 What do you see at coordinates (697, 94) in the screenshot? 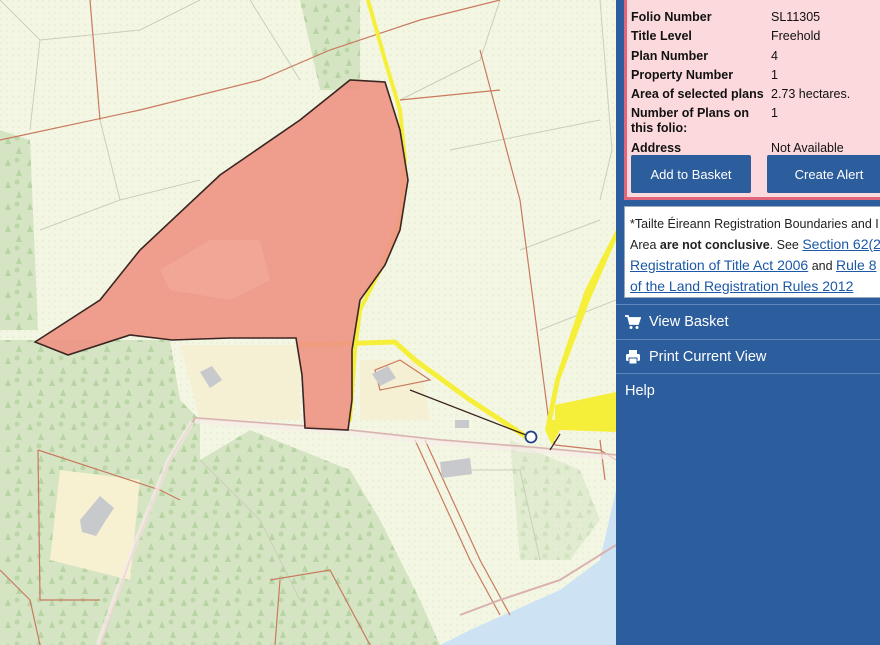
I see `area-label: Area of selected plans` at bounding box center [697, 94].